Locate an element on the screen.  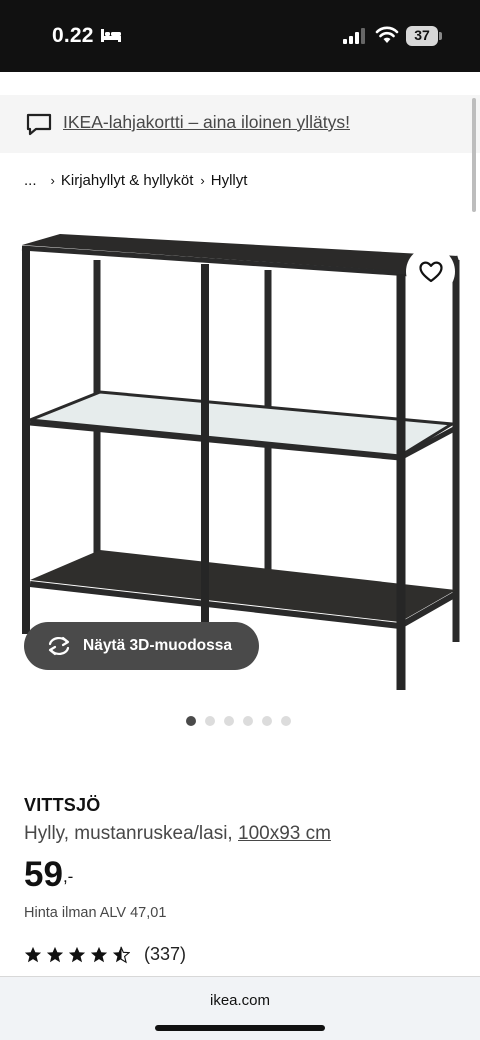
product-description: Hylly, mustanruskea/lasi, 100x93 cm is located at coordinates (177, 834).